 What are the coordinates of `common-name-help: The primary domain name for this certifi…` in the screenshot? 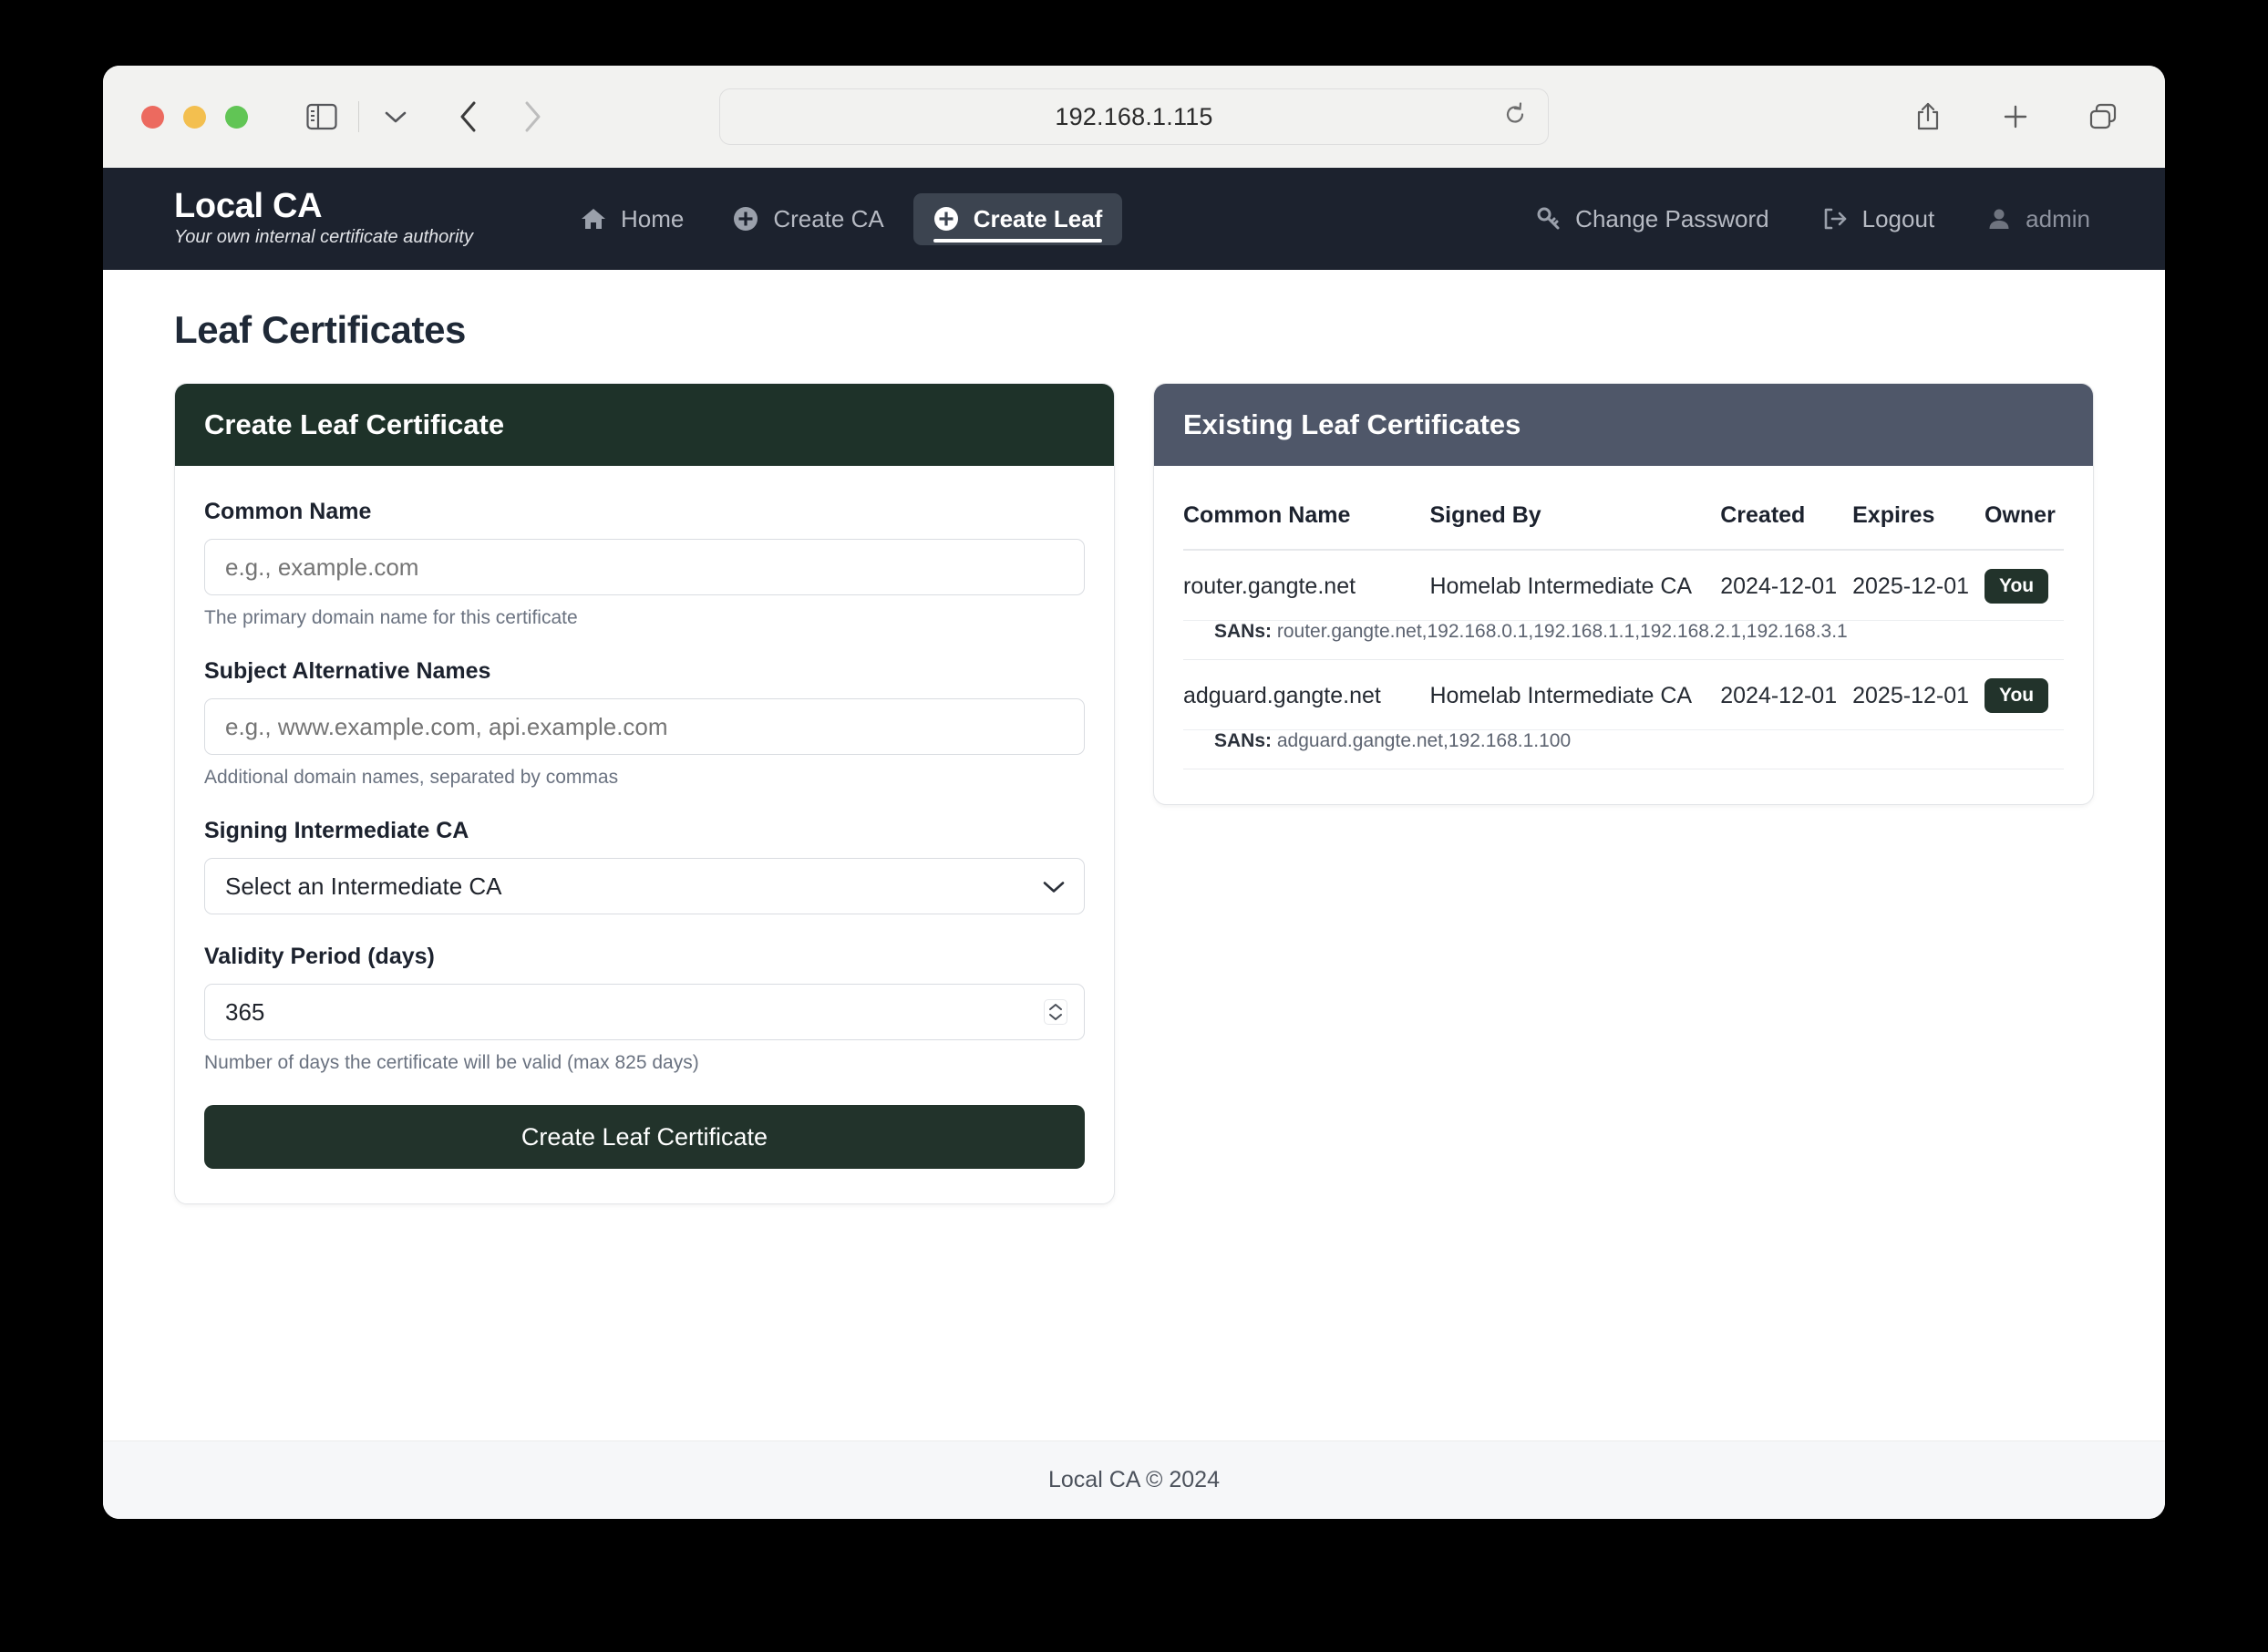 It's located at (391, 617).